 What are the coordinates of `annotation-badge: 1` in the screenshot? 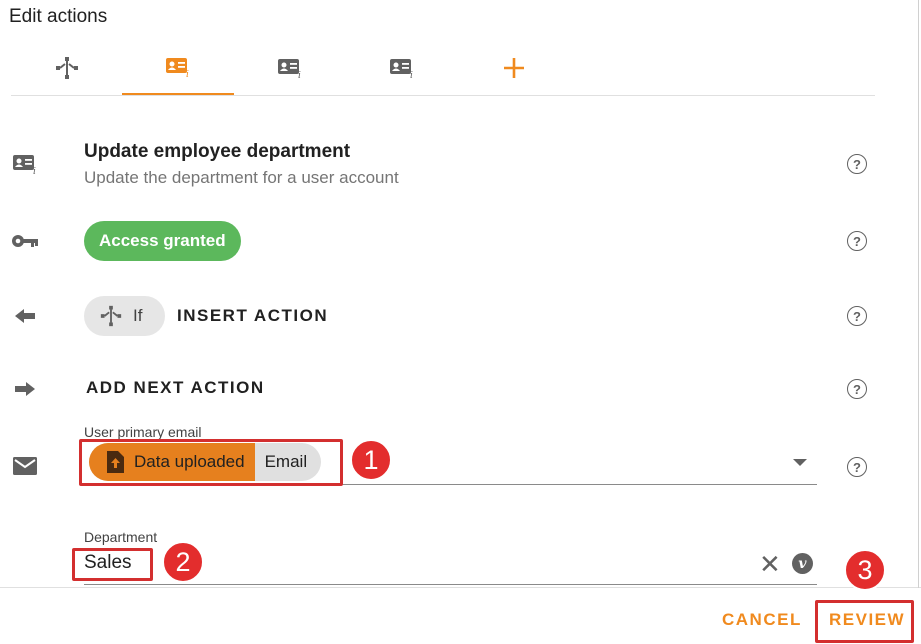 It's located at (371, 460).